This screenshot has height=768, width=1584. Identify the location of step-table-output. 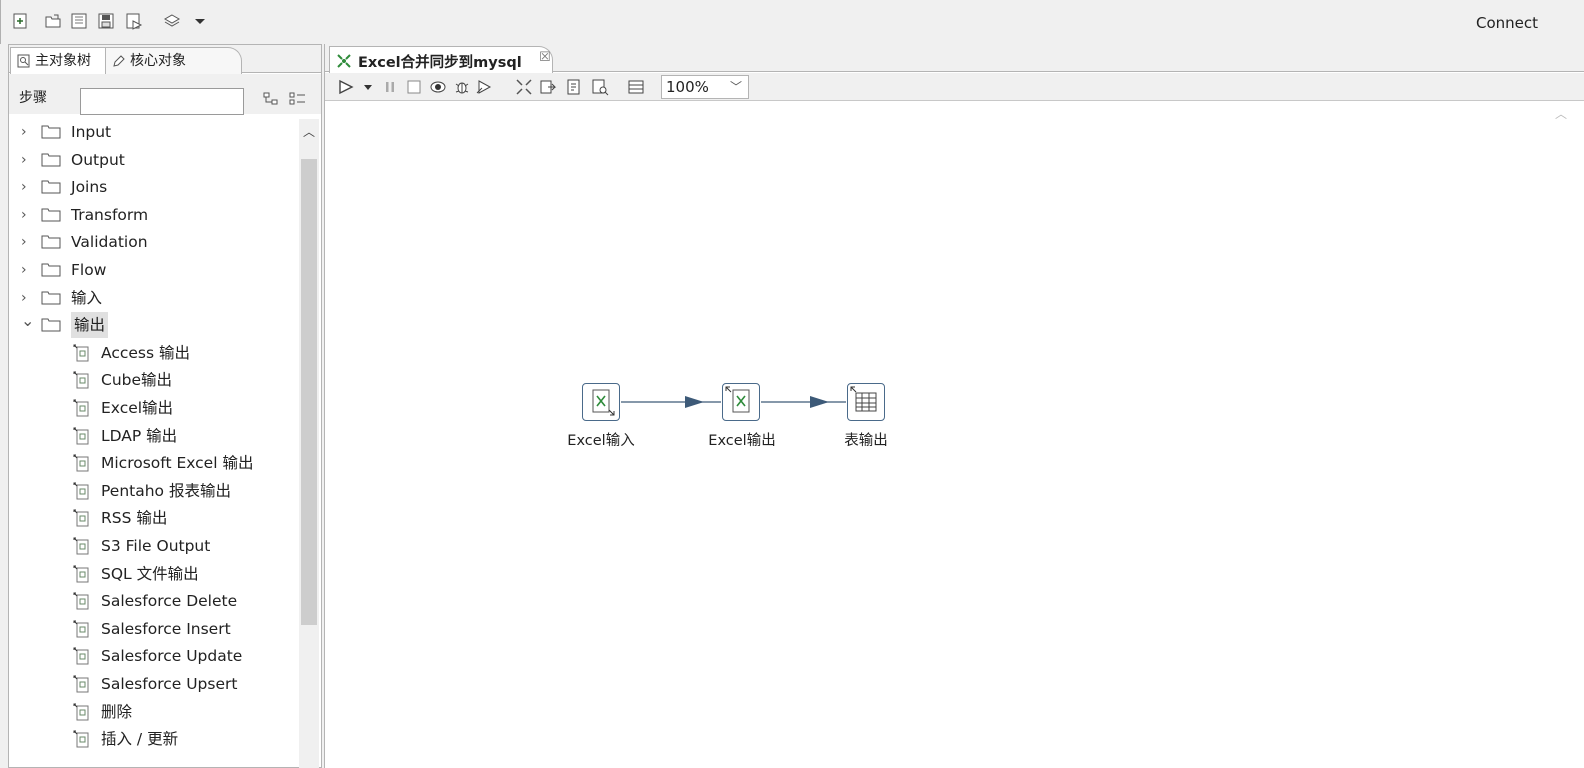
(866, 402).